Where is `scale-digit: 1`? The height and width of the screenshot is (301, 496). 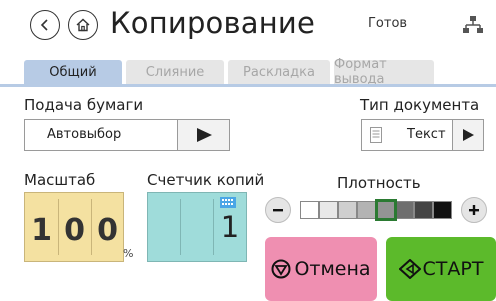
scale-digit: 1 is located at coordinates (41, 230).